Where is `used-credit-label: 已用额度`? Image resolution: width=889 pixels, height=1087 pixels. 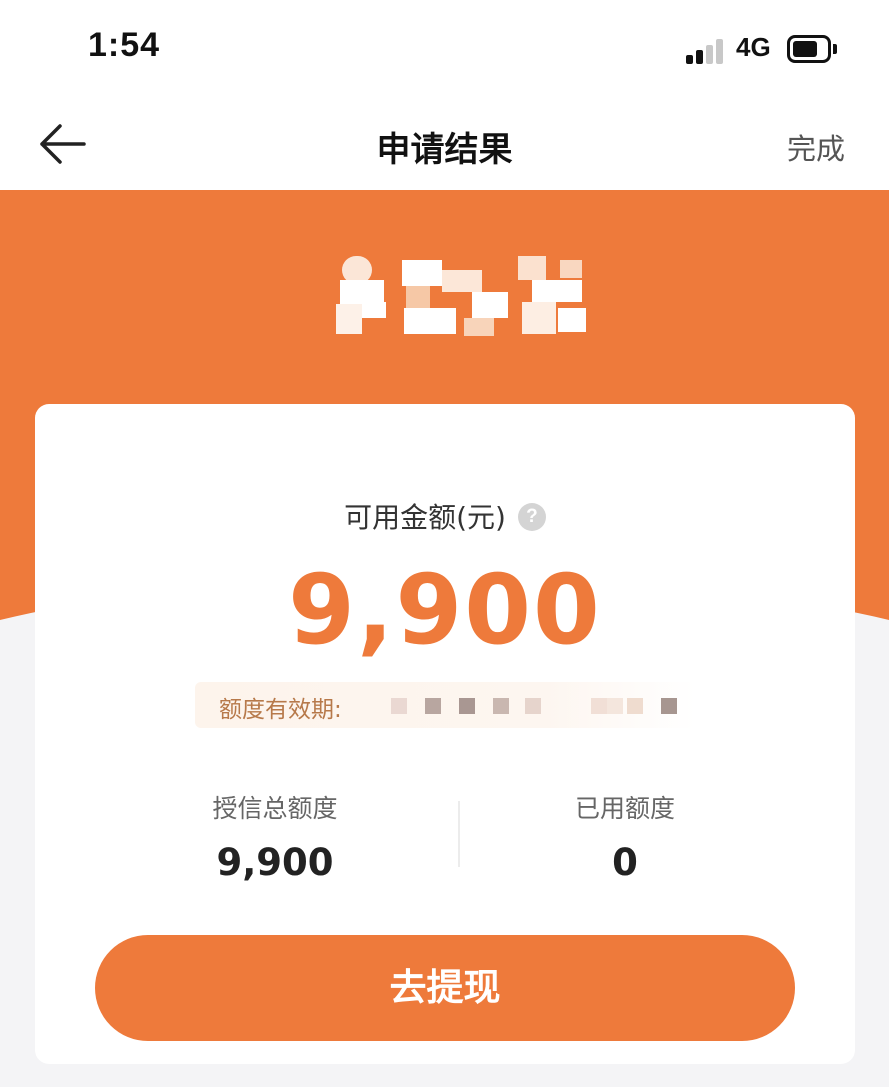
used-credit-label: 已用额度 is located at coordinates (624, 808).